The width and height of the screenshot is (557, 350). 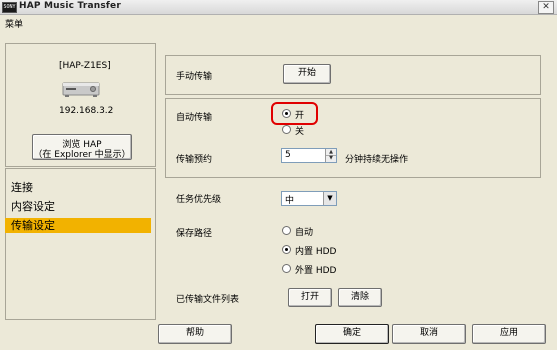 What do you see at coordinates (429, 334) in the screenshot?
I see `cancel-button: 取消` at bounding box center [429, 334].